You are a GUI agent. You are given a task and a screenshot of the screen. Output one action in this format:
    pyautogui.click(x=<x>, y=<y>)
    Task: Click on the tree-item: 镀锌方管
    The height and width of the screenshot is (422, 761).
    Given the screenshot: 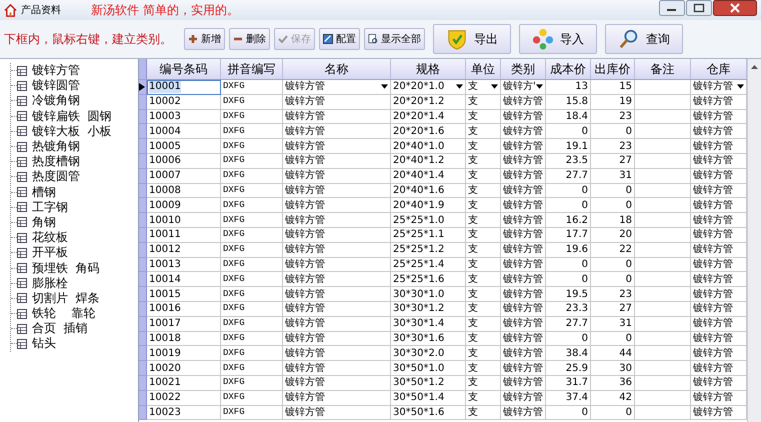 What is the action you would take?
    pyautogui.click(x=56, y=70)
    